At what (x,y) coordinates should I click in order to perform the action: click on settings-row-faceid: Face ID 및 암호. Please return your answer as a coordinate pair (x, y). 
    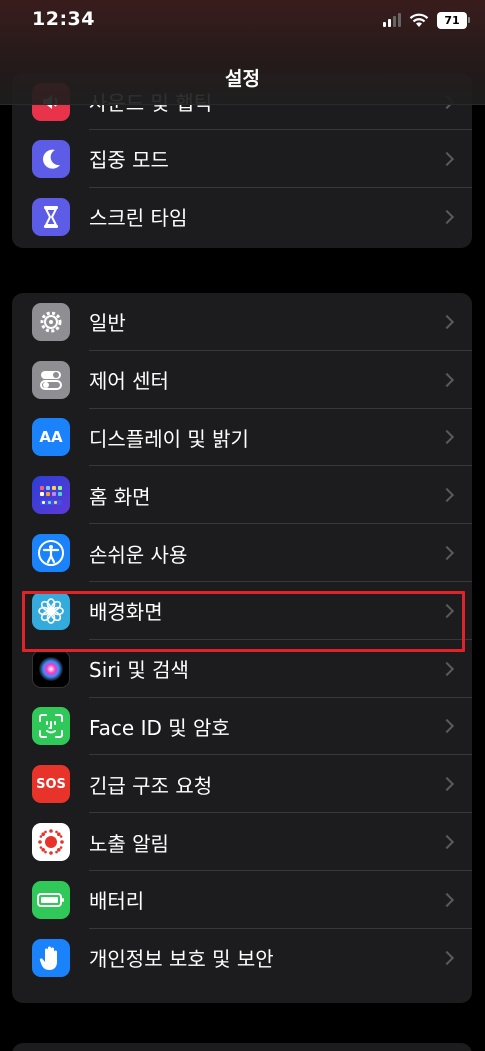
    Looking at the image, I should click on (242, 727).